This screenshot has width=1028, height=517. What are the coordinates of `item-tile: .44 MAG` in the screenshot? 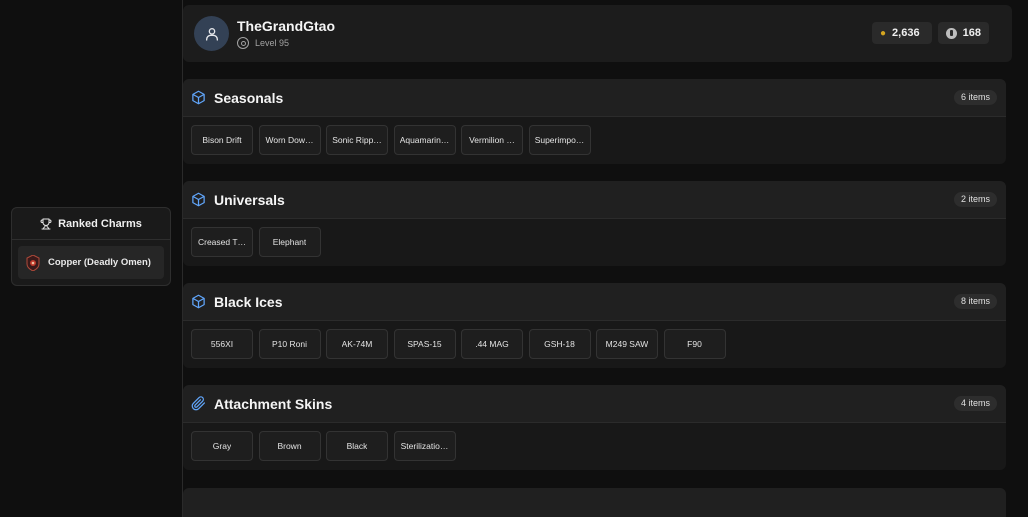 It's located at (492, 344).